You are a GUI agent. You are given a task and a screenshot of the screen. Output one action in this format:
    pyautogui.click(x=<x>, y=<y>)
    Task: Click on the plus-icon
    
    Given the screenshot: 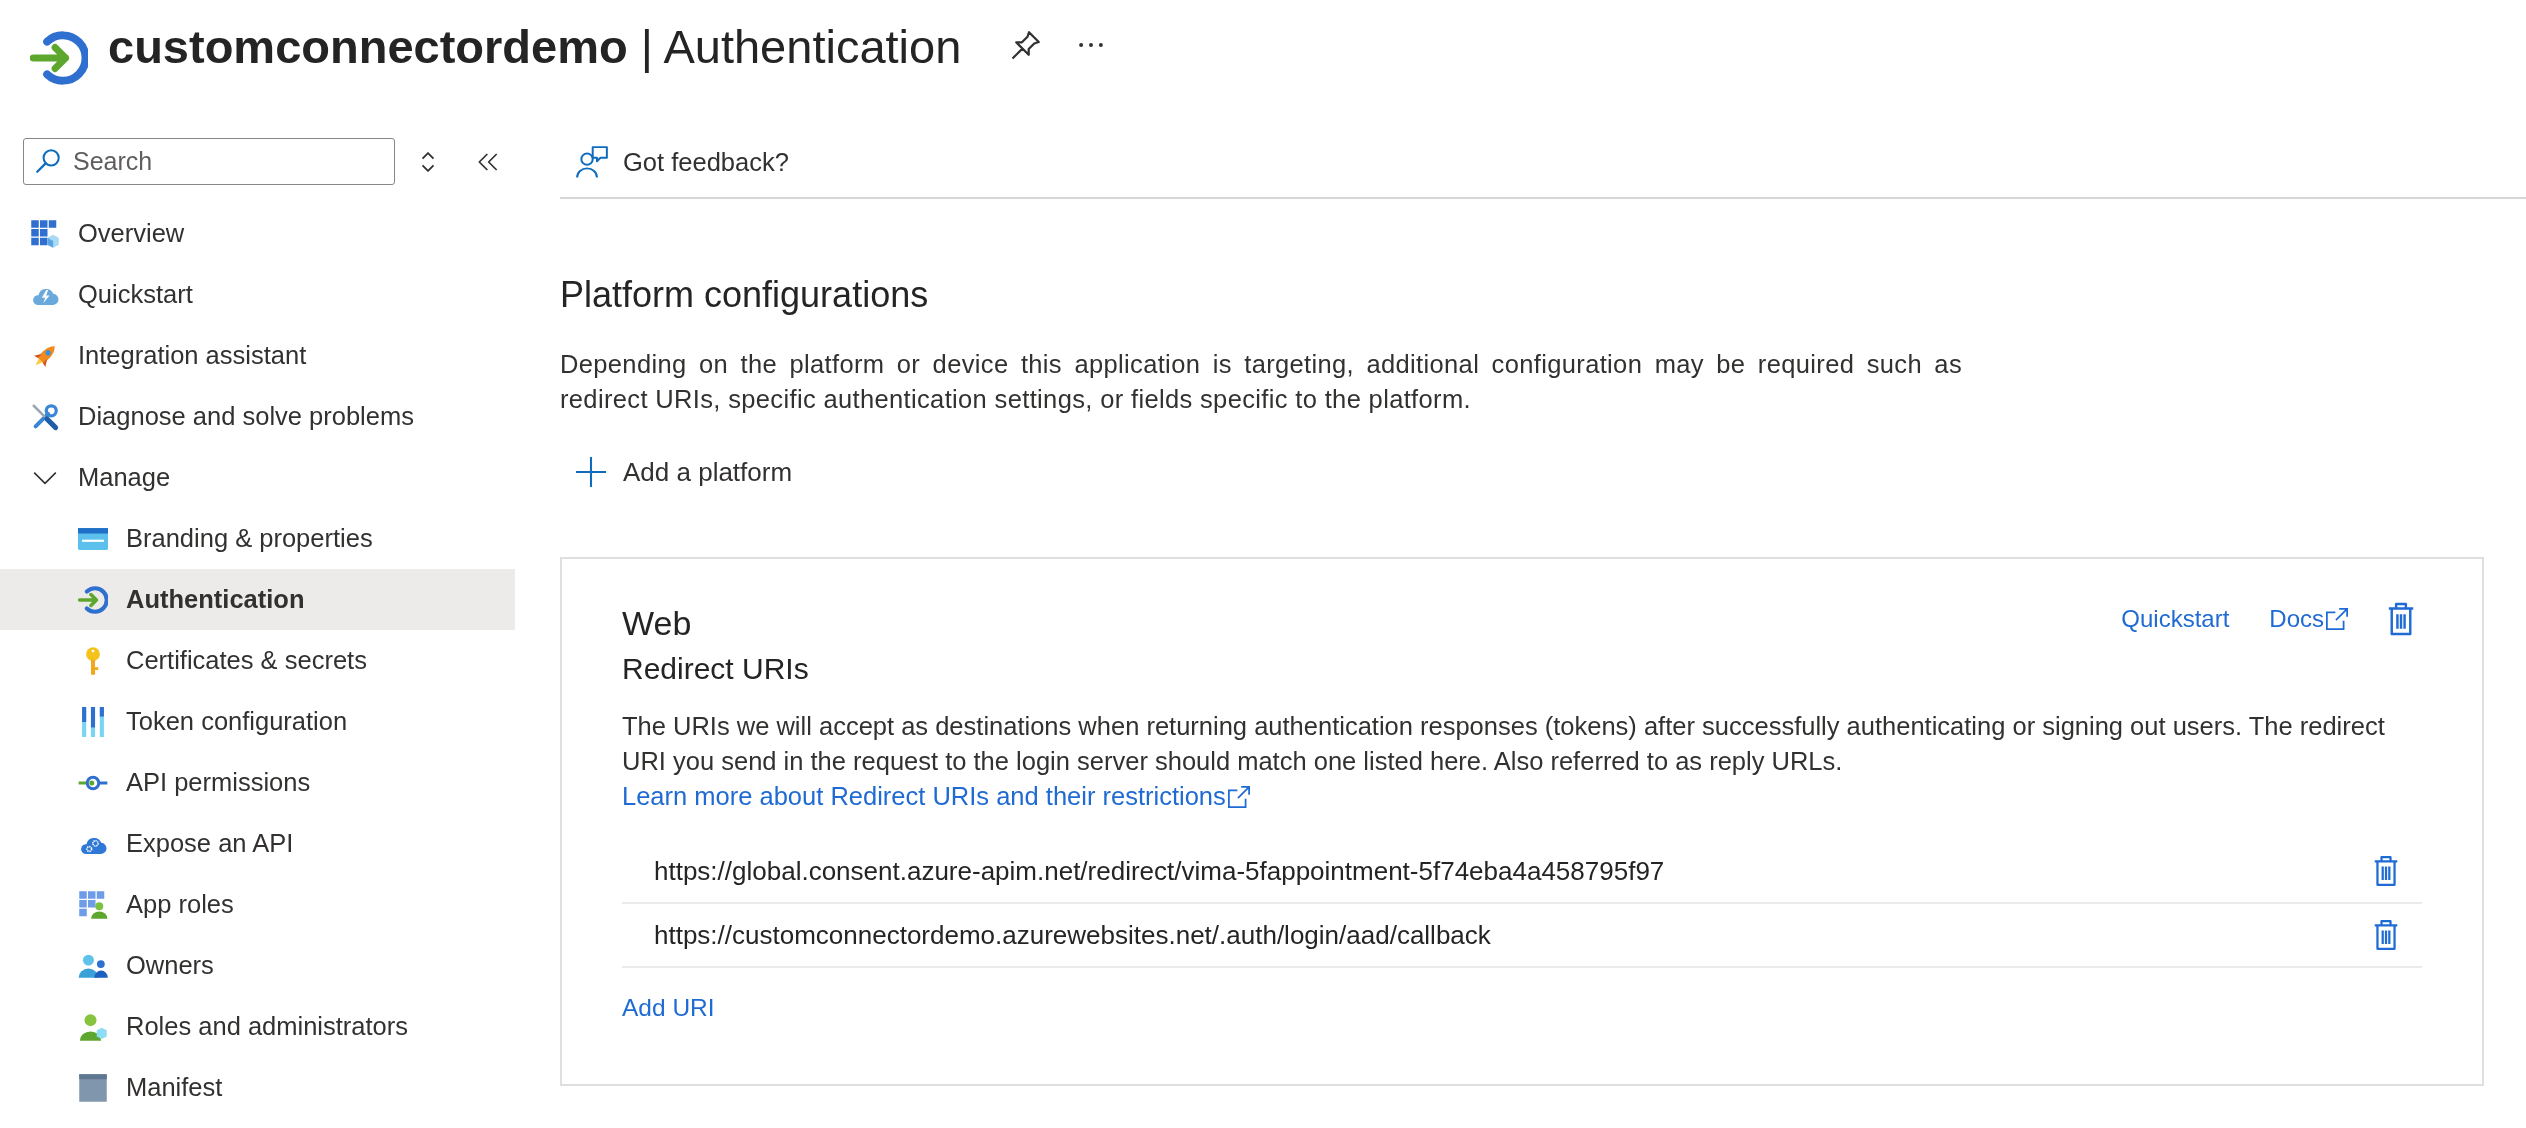 What is the action you would take?
    pyautogui.click(x=591, y=472)
    